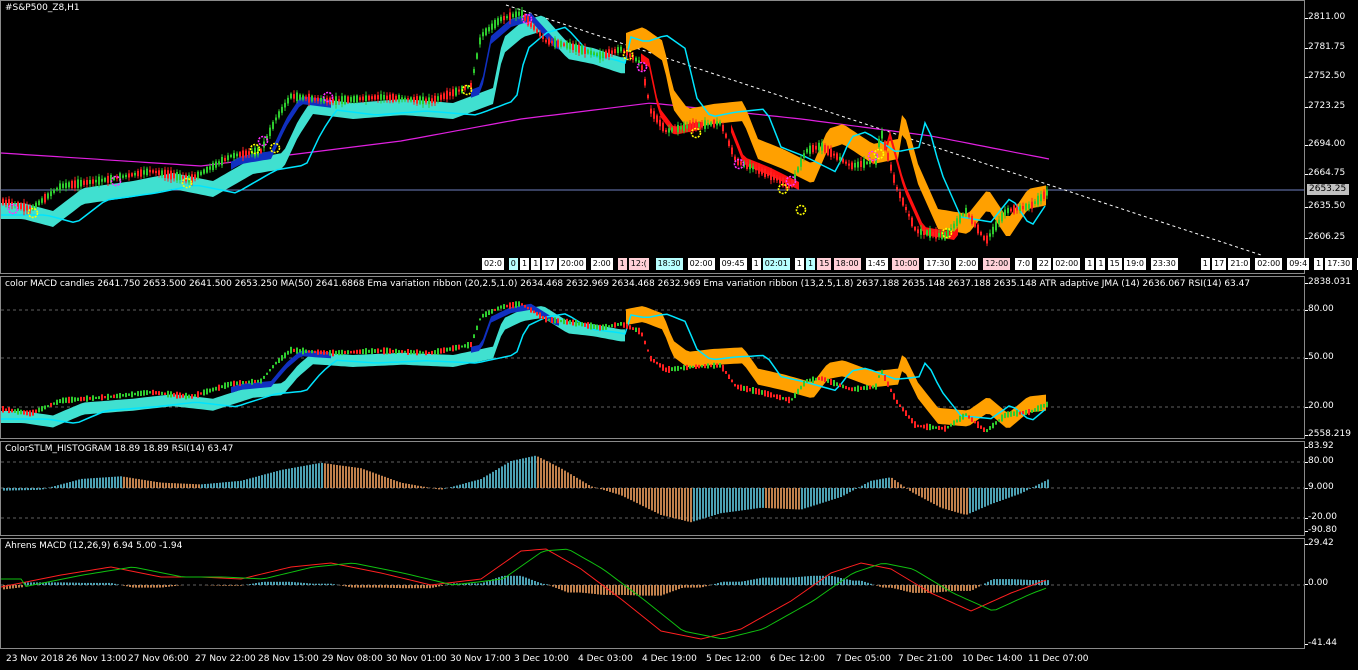 The width and height of the screenshot is (1358, 670). Describe the element at coordinates (1325, 76) in the screenshot. I see `scale-tick: 2752.50` at that location.